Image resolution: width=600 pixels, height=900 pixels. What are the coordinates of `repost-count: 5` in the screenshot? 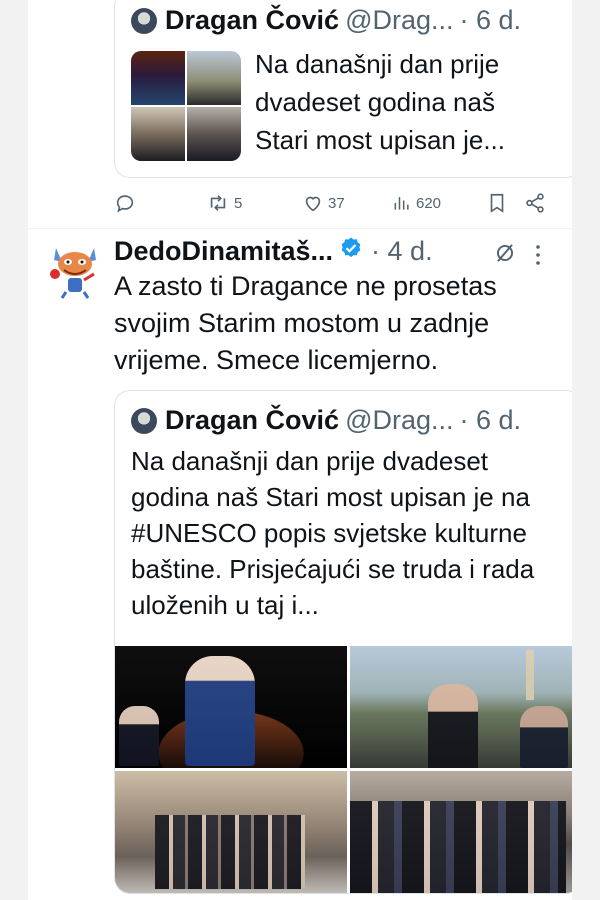 It's located at (238, 203).